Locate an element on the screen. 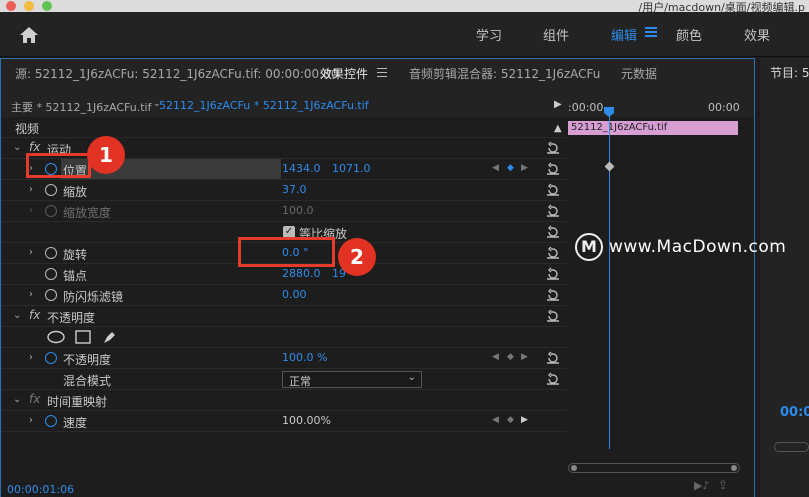 The height and width of the screenshot is (497, 809). time-ruler: :00:00 00:00 ▶ ▲ is located at coordinates (654, 114).